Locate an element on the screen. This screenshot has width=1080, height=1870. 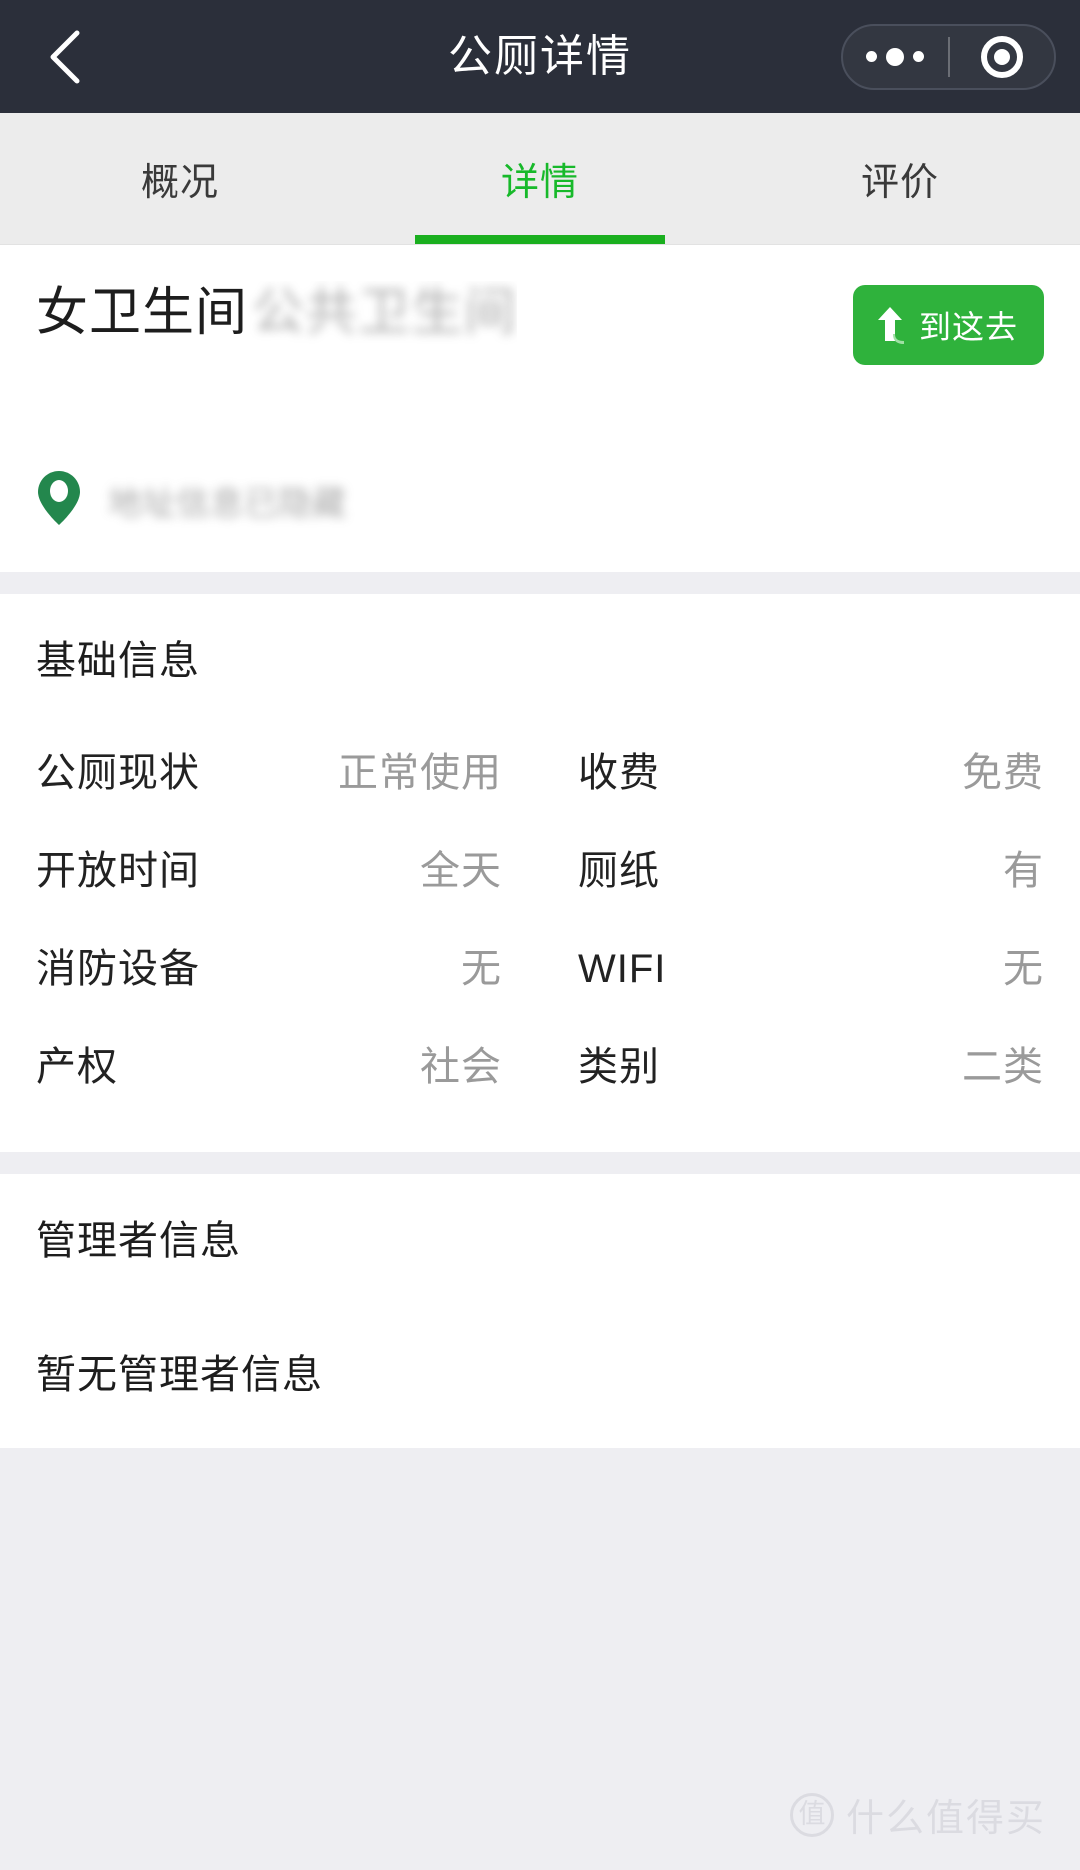
back-button is located at coordinates (64, 57).